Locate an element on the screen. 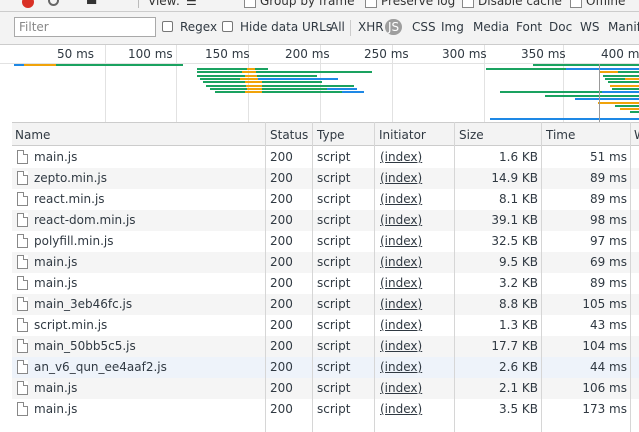 The image size is (639, 432). tick-label: 200 ms is located at coordinates (307, 54).